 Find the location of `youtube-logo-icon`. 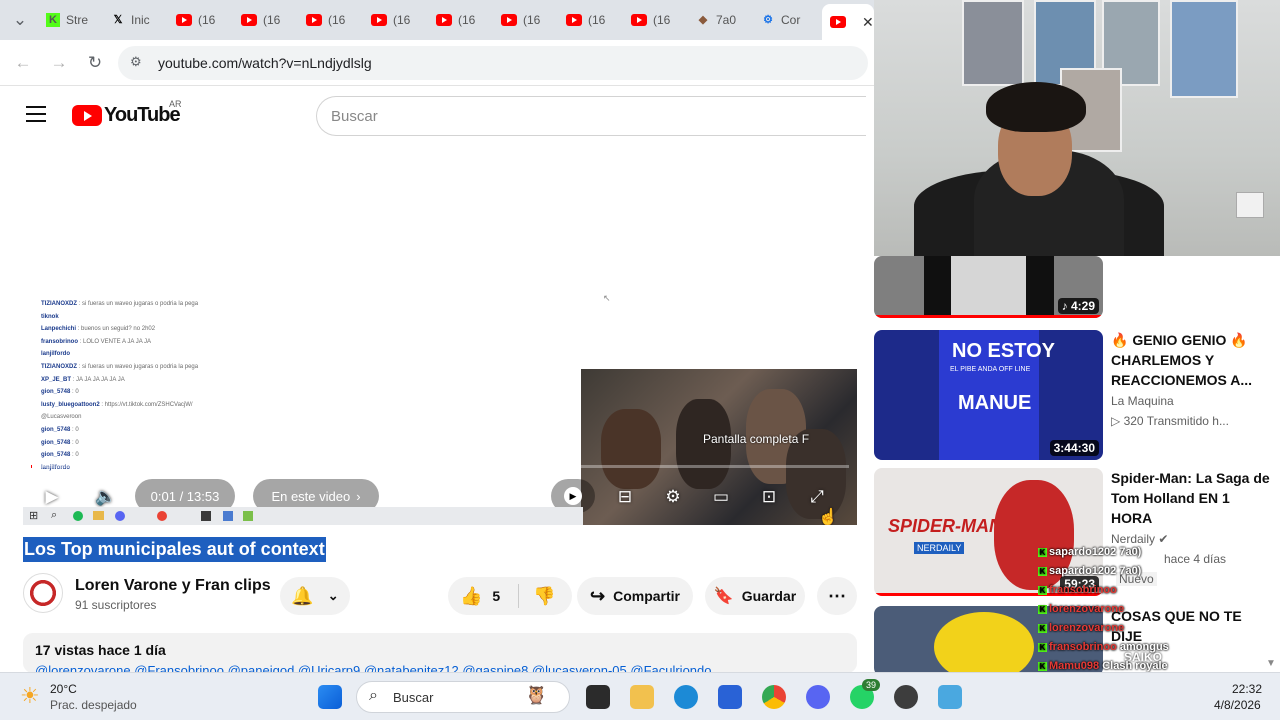

youtube-logo-icon is located at coordinates (87, 115).